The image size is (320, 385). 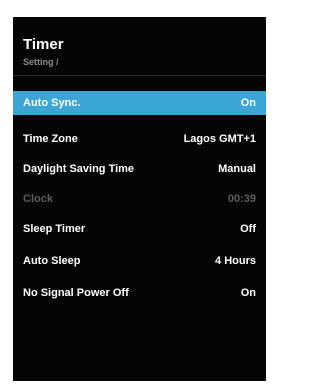 What do you see at coordinates (139, 75) in the screenshot?
I see `header-divider` at bounding box center [139, 75].